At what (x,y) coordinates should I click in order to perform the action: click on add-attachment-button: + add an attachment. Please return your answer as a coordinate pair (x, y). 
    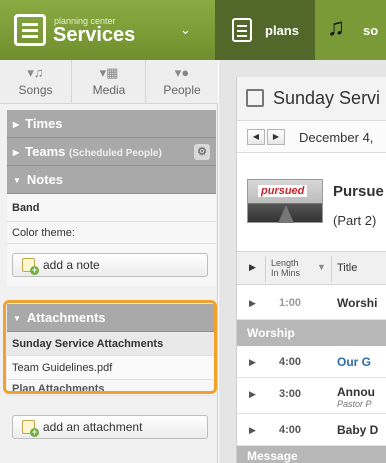
    Looking at the image, I should click on (110, 427).